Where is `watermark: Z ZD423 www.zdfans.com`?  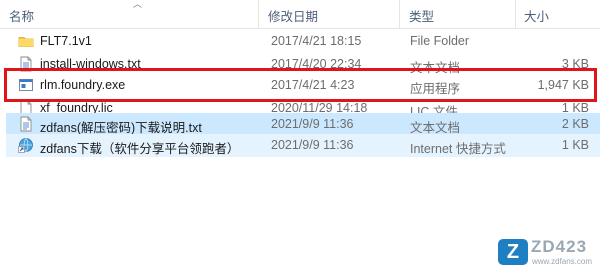
watermark: Z ZD423 www.zdfans.com is located at coordinates (548, 252).